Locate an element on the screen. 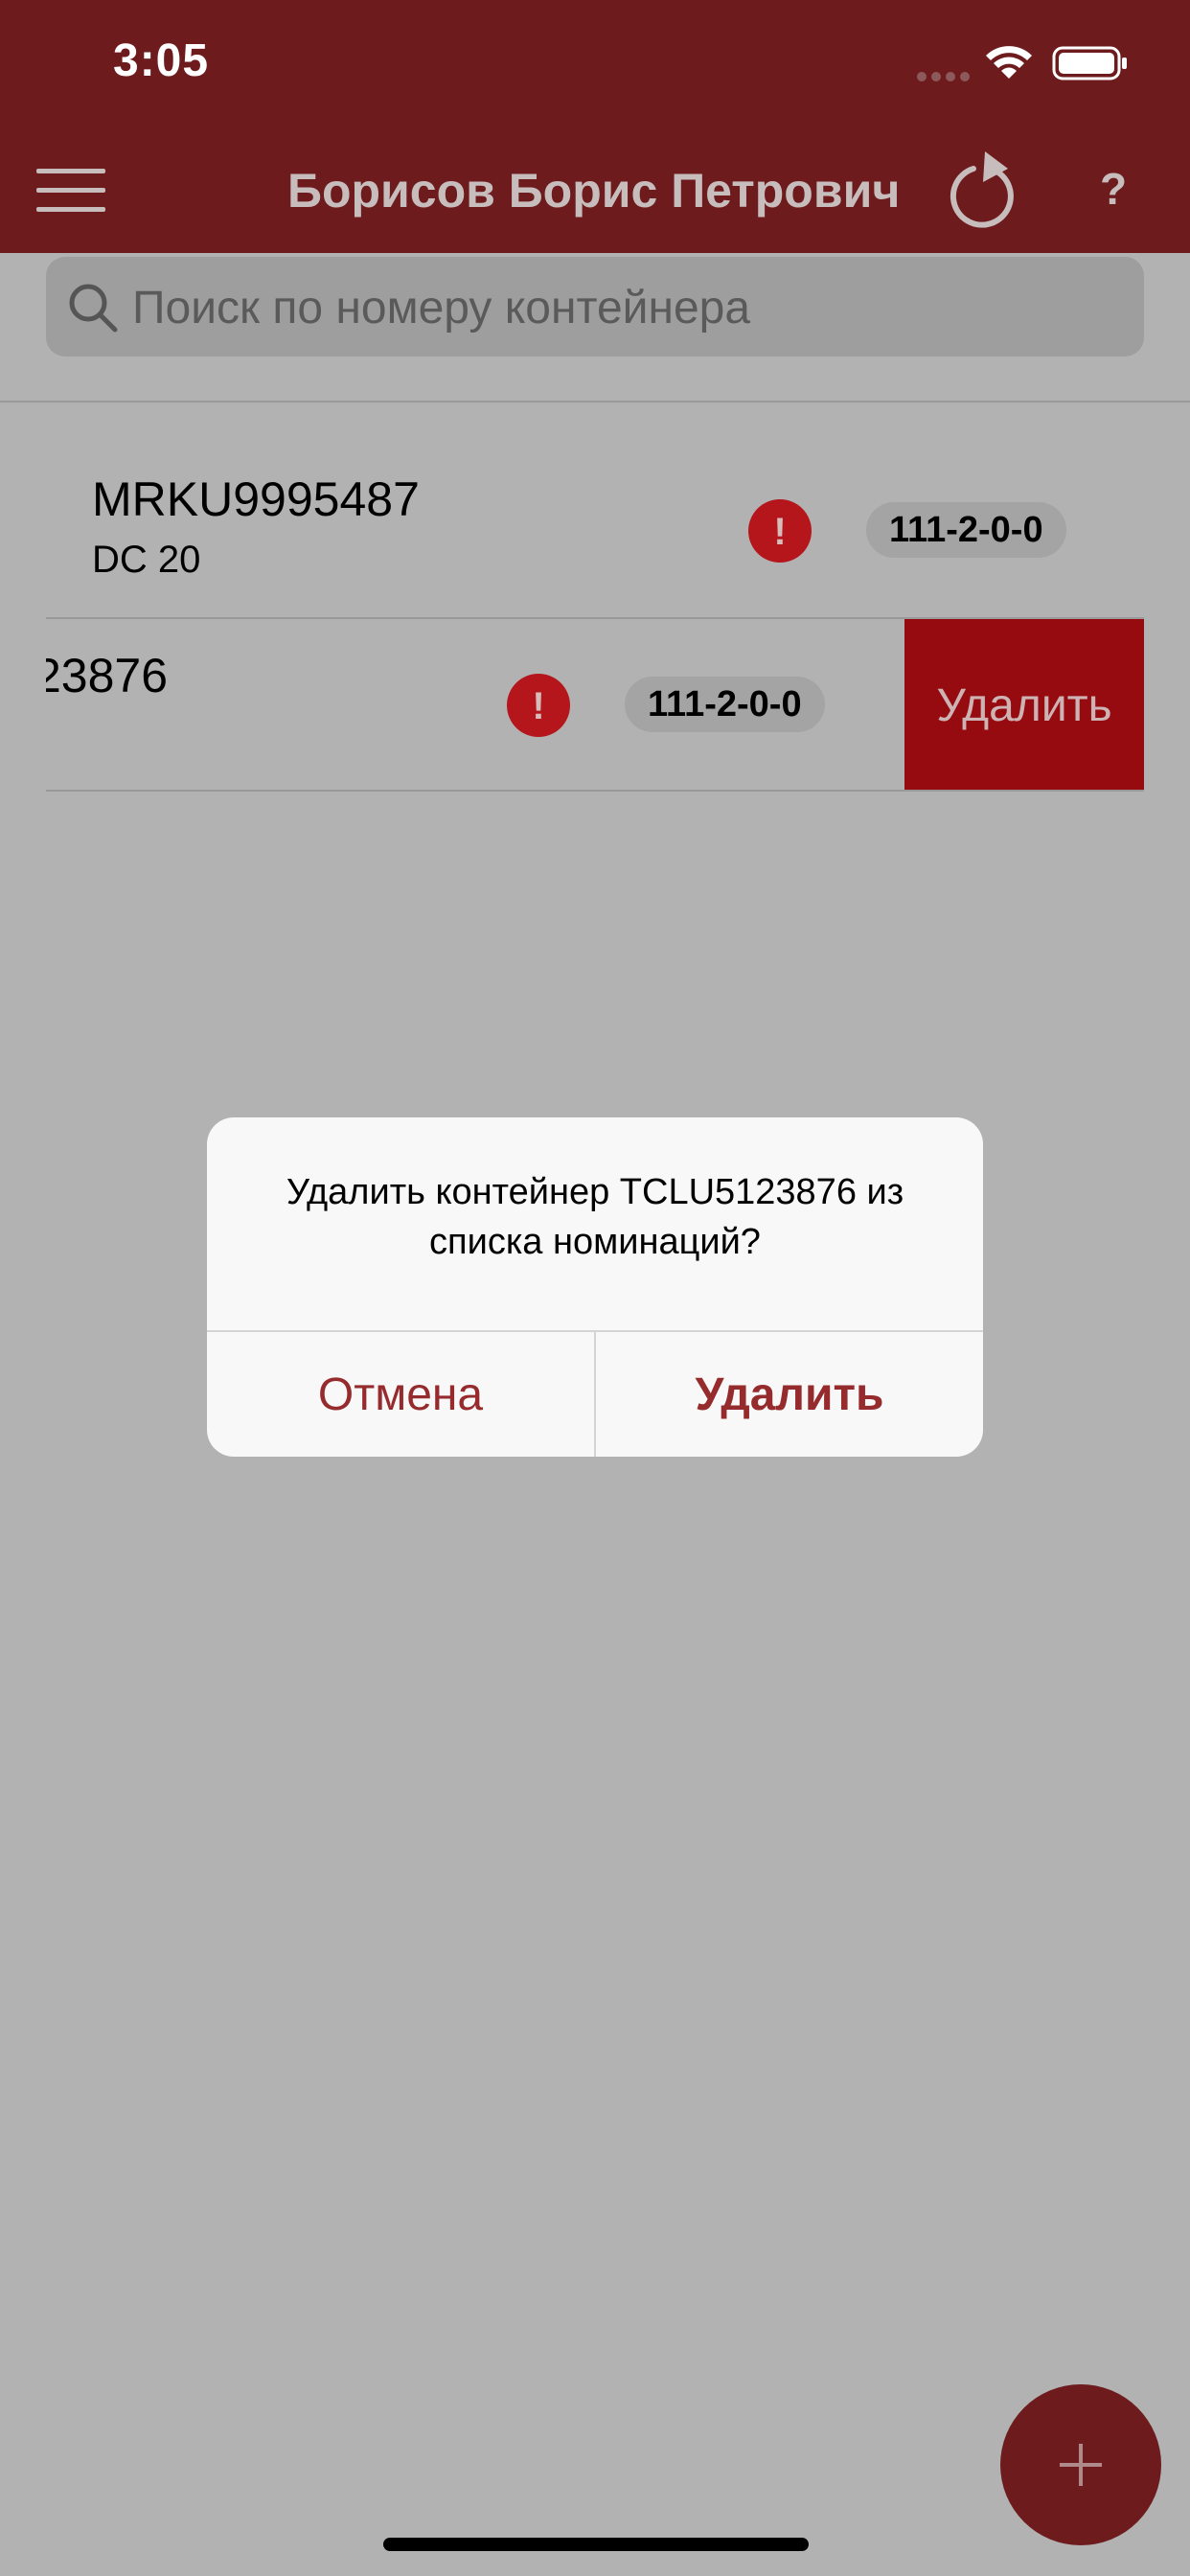  app-header: 3:05 Борисов Борис Петрович ? is located at coordinates (595, 126).